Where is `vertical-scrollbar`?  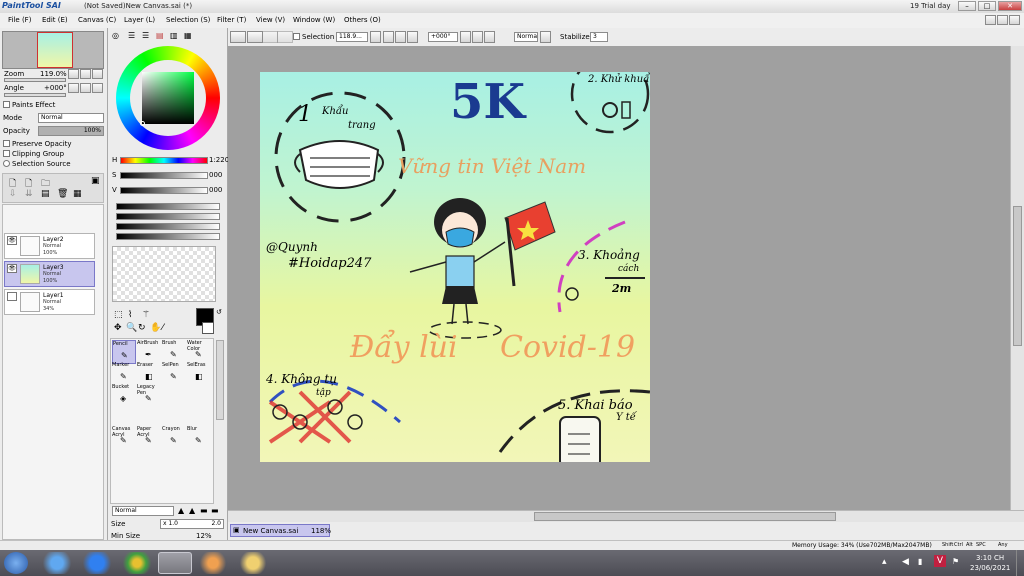 vertical-scrollbar is located at coordinates (1017, 278).